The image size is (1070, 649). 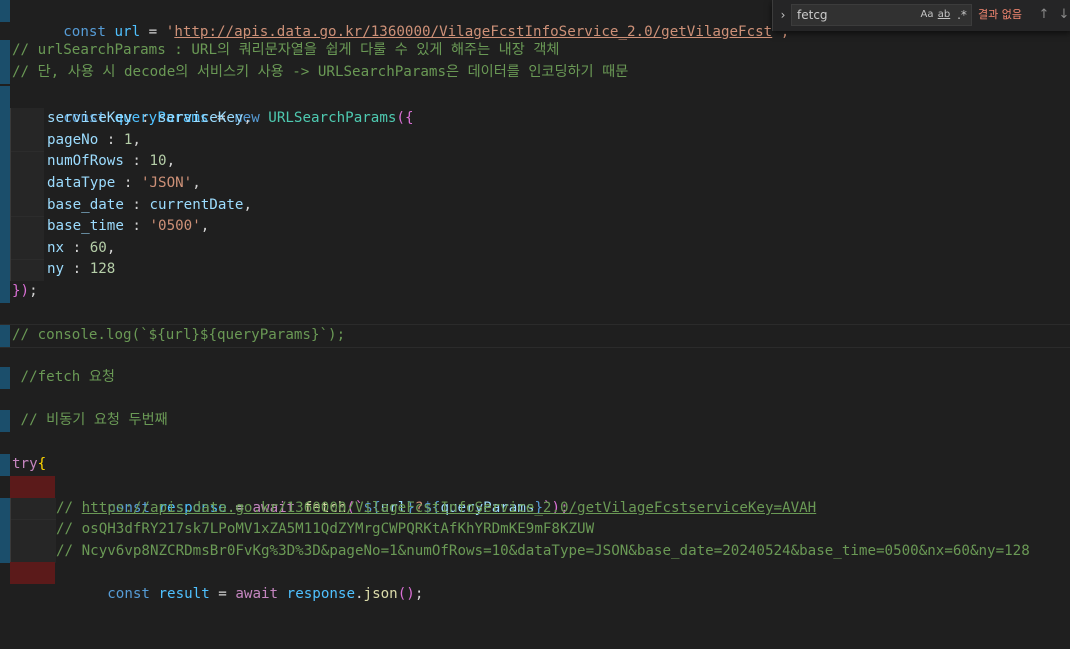 What do you see at coordinates (535, 465) in the screenshot?
I see `code-line-22: try{` at bounding box center [535, 465].